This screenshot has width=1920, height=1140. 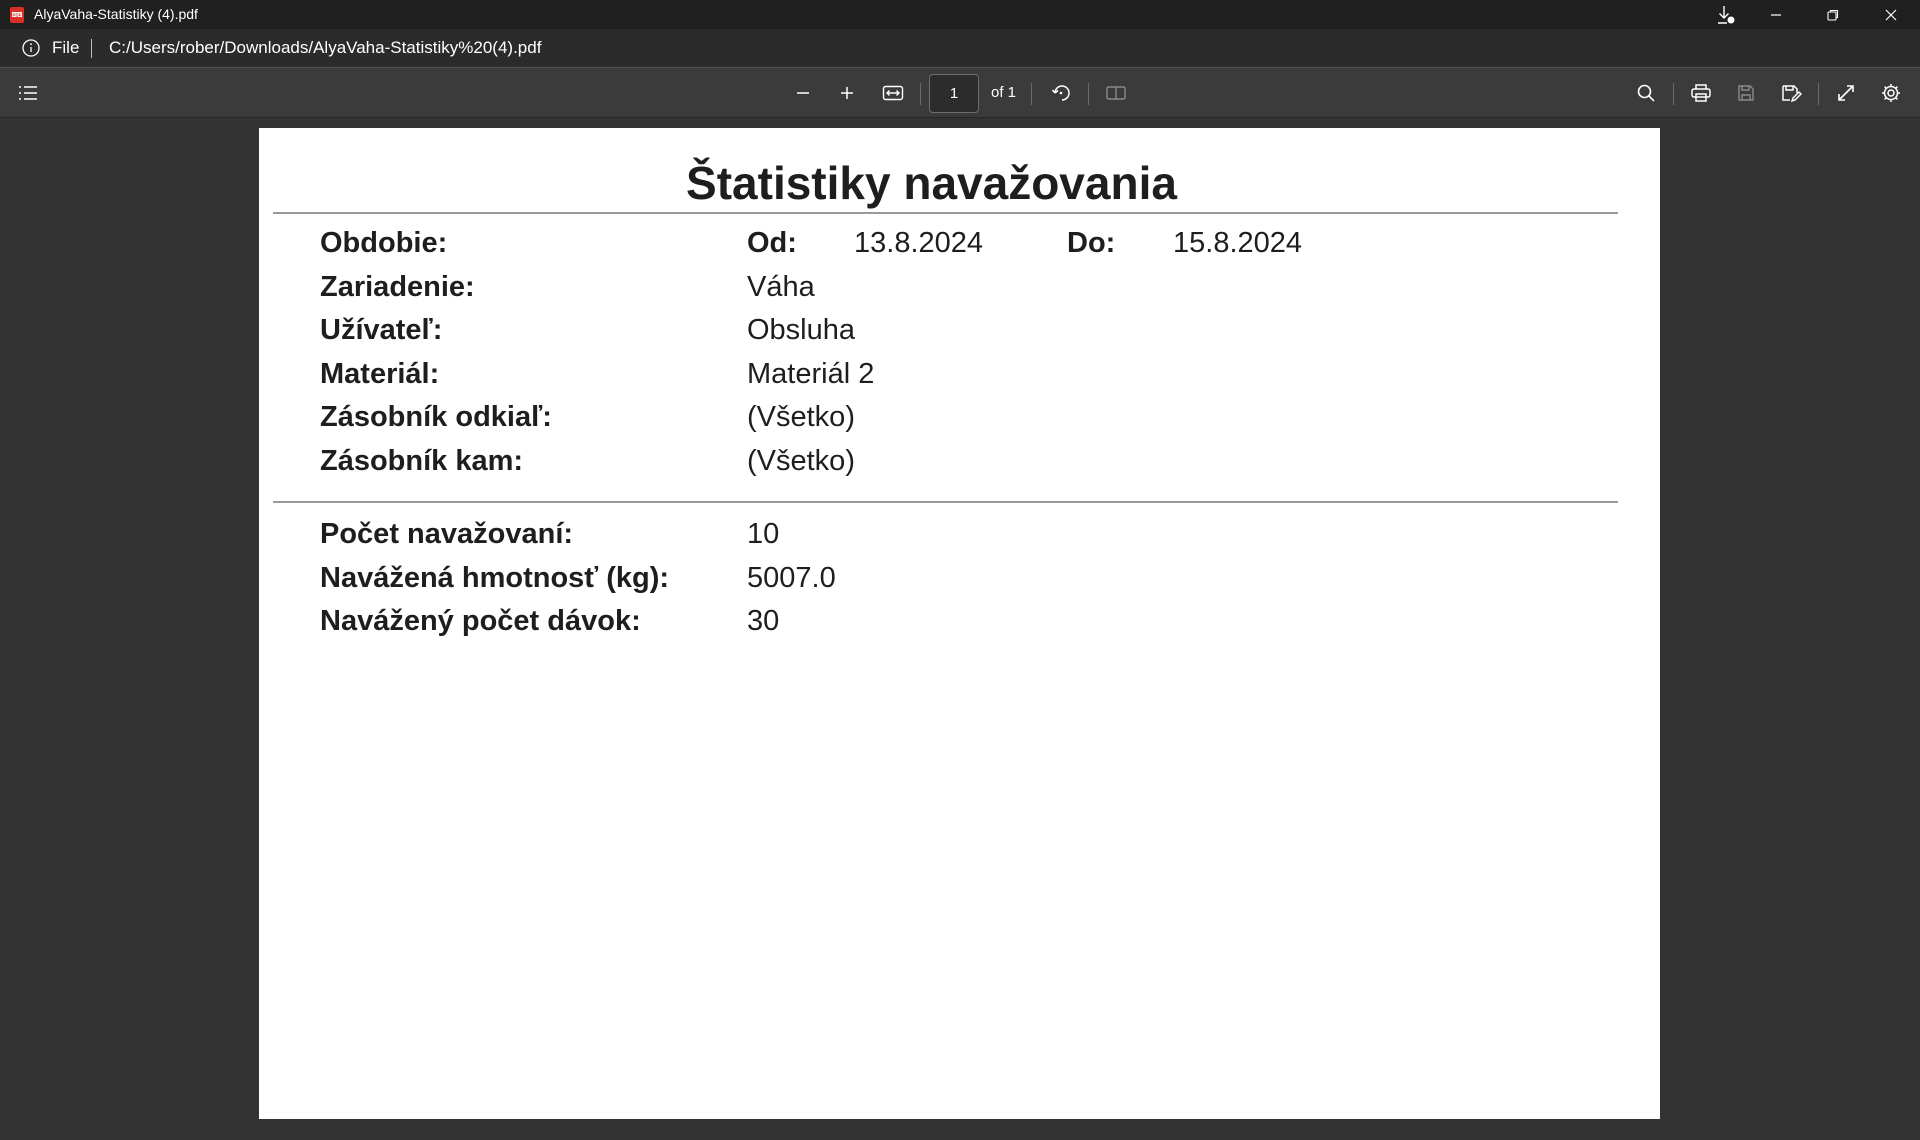 I want to click on downloads-icon, so click(x=1726, y=14).